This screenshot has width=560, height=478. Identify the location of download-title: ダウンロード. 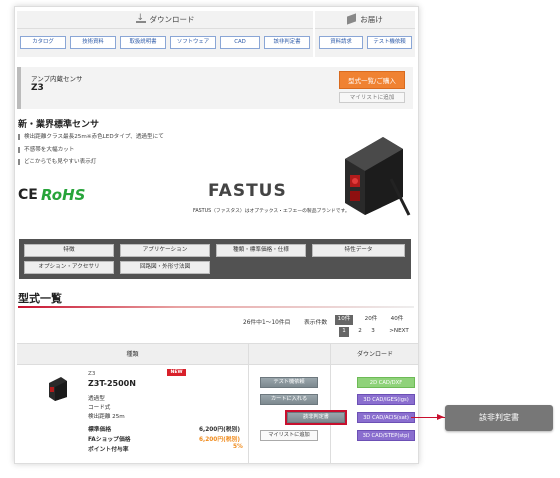
(172, 19).